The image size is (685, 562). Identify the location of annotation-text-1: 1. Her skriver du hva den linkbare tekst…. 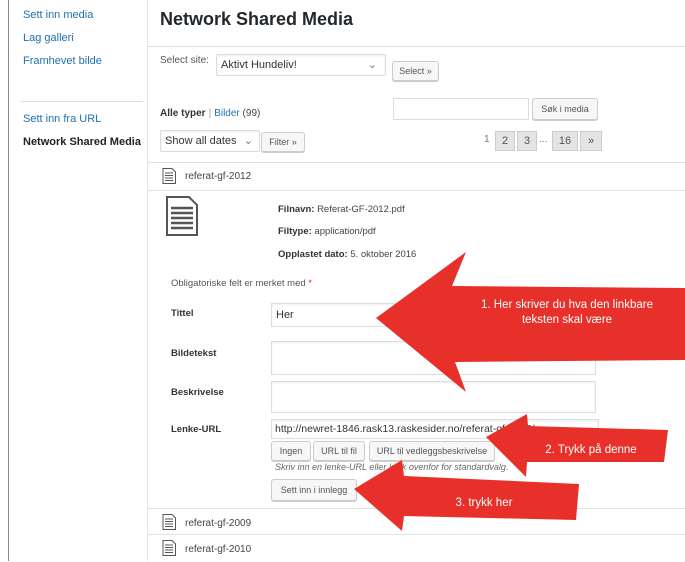
(567, 312).